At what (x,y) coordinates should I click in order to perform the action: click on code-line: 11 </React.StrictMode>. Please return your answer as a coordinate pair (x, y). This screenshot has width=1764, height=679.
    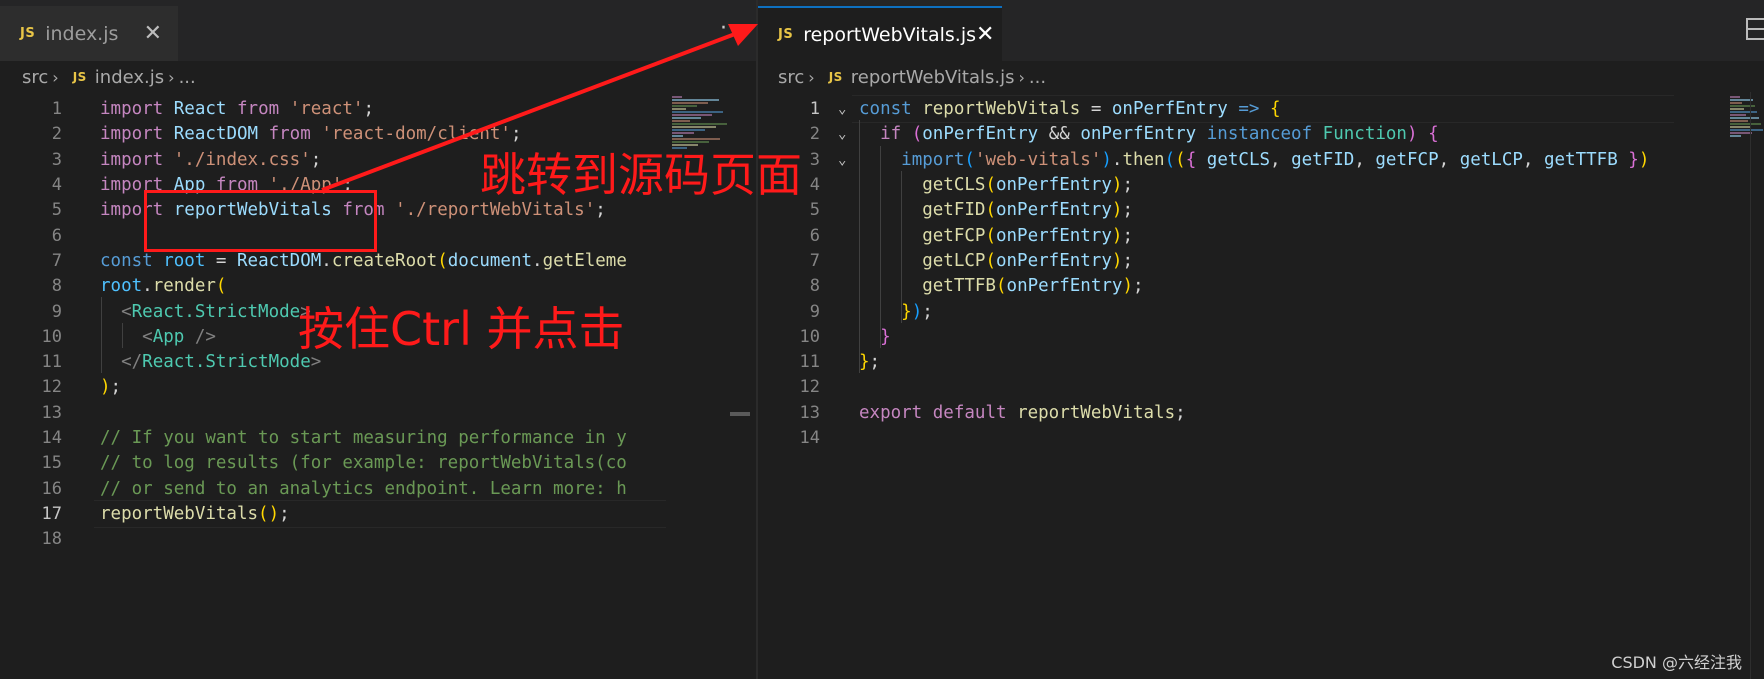
    Looking at the image, I should click on (378, 362).